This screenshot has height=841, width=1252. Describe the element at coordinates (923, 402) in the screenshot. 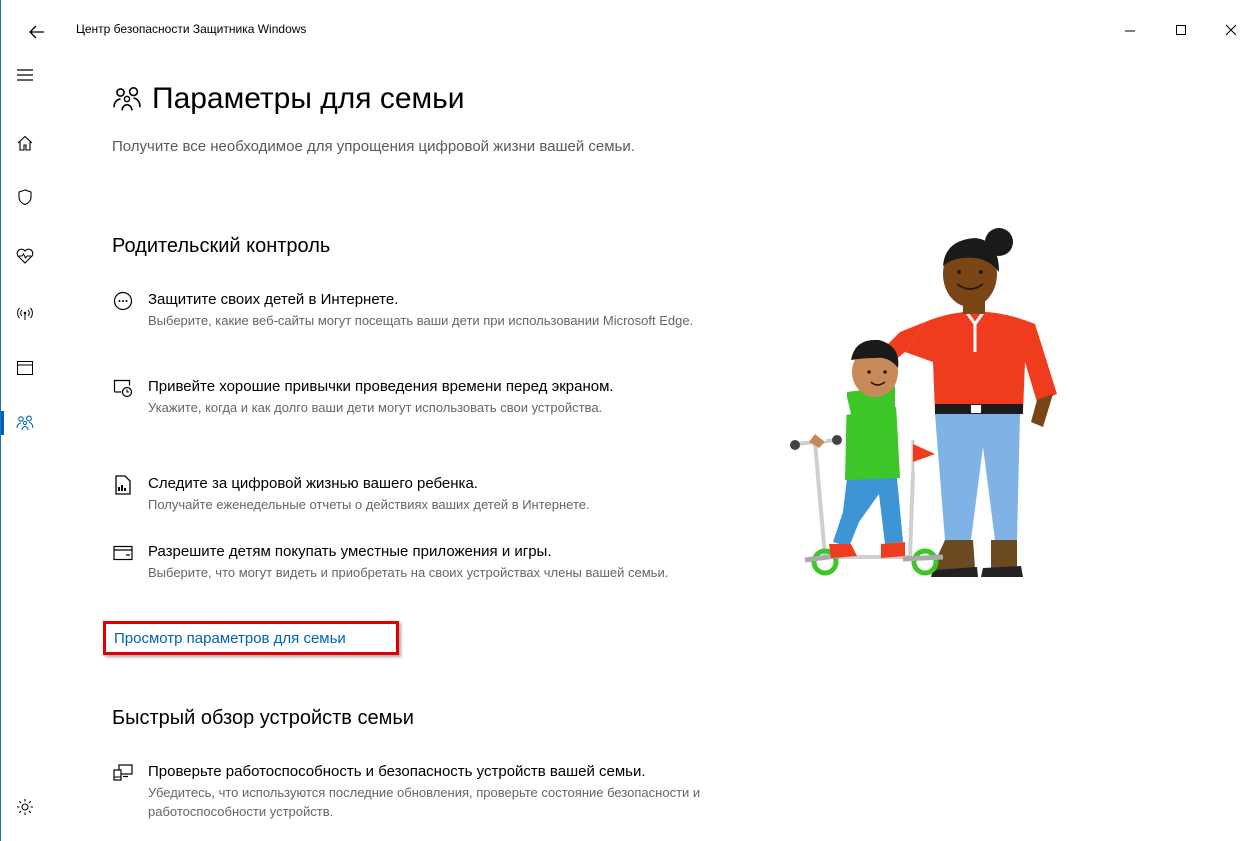

I see `family-illustration` at that location.